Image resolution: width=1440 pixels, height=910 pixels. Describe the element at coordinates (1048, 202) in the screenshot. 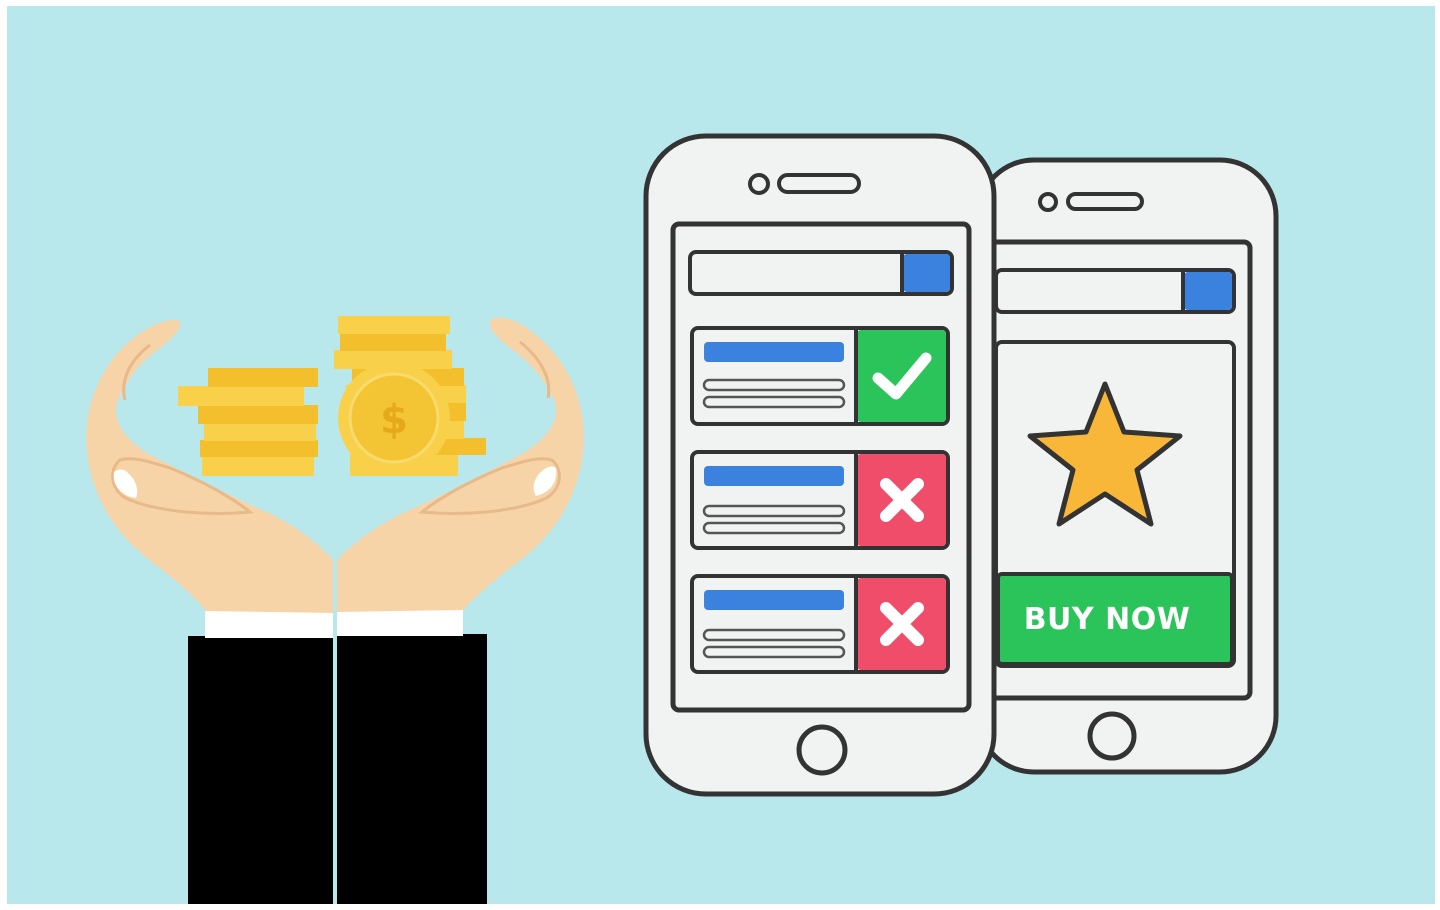

I see `phone-back-camera` at that location.